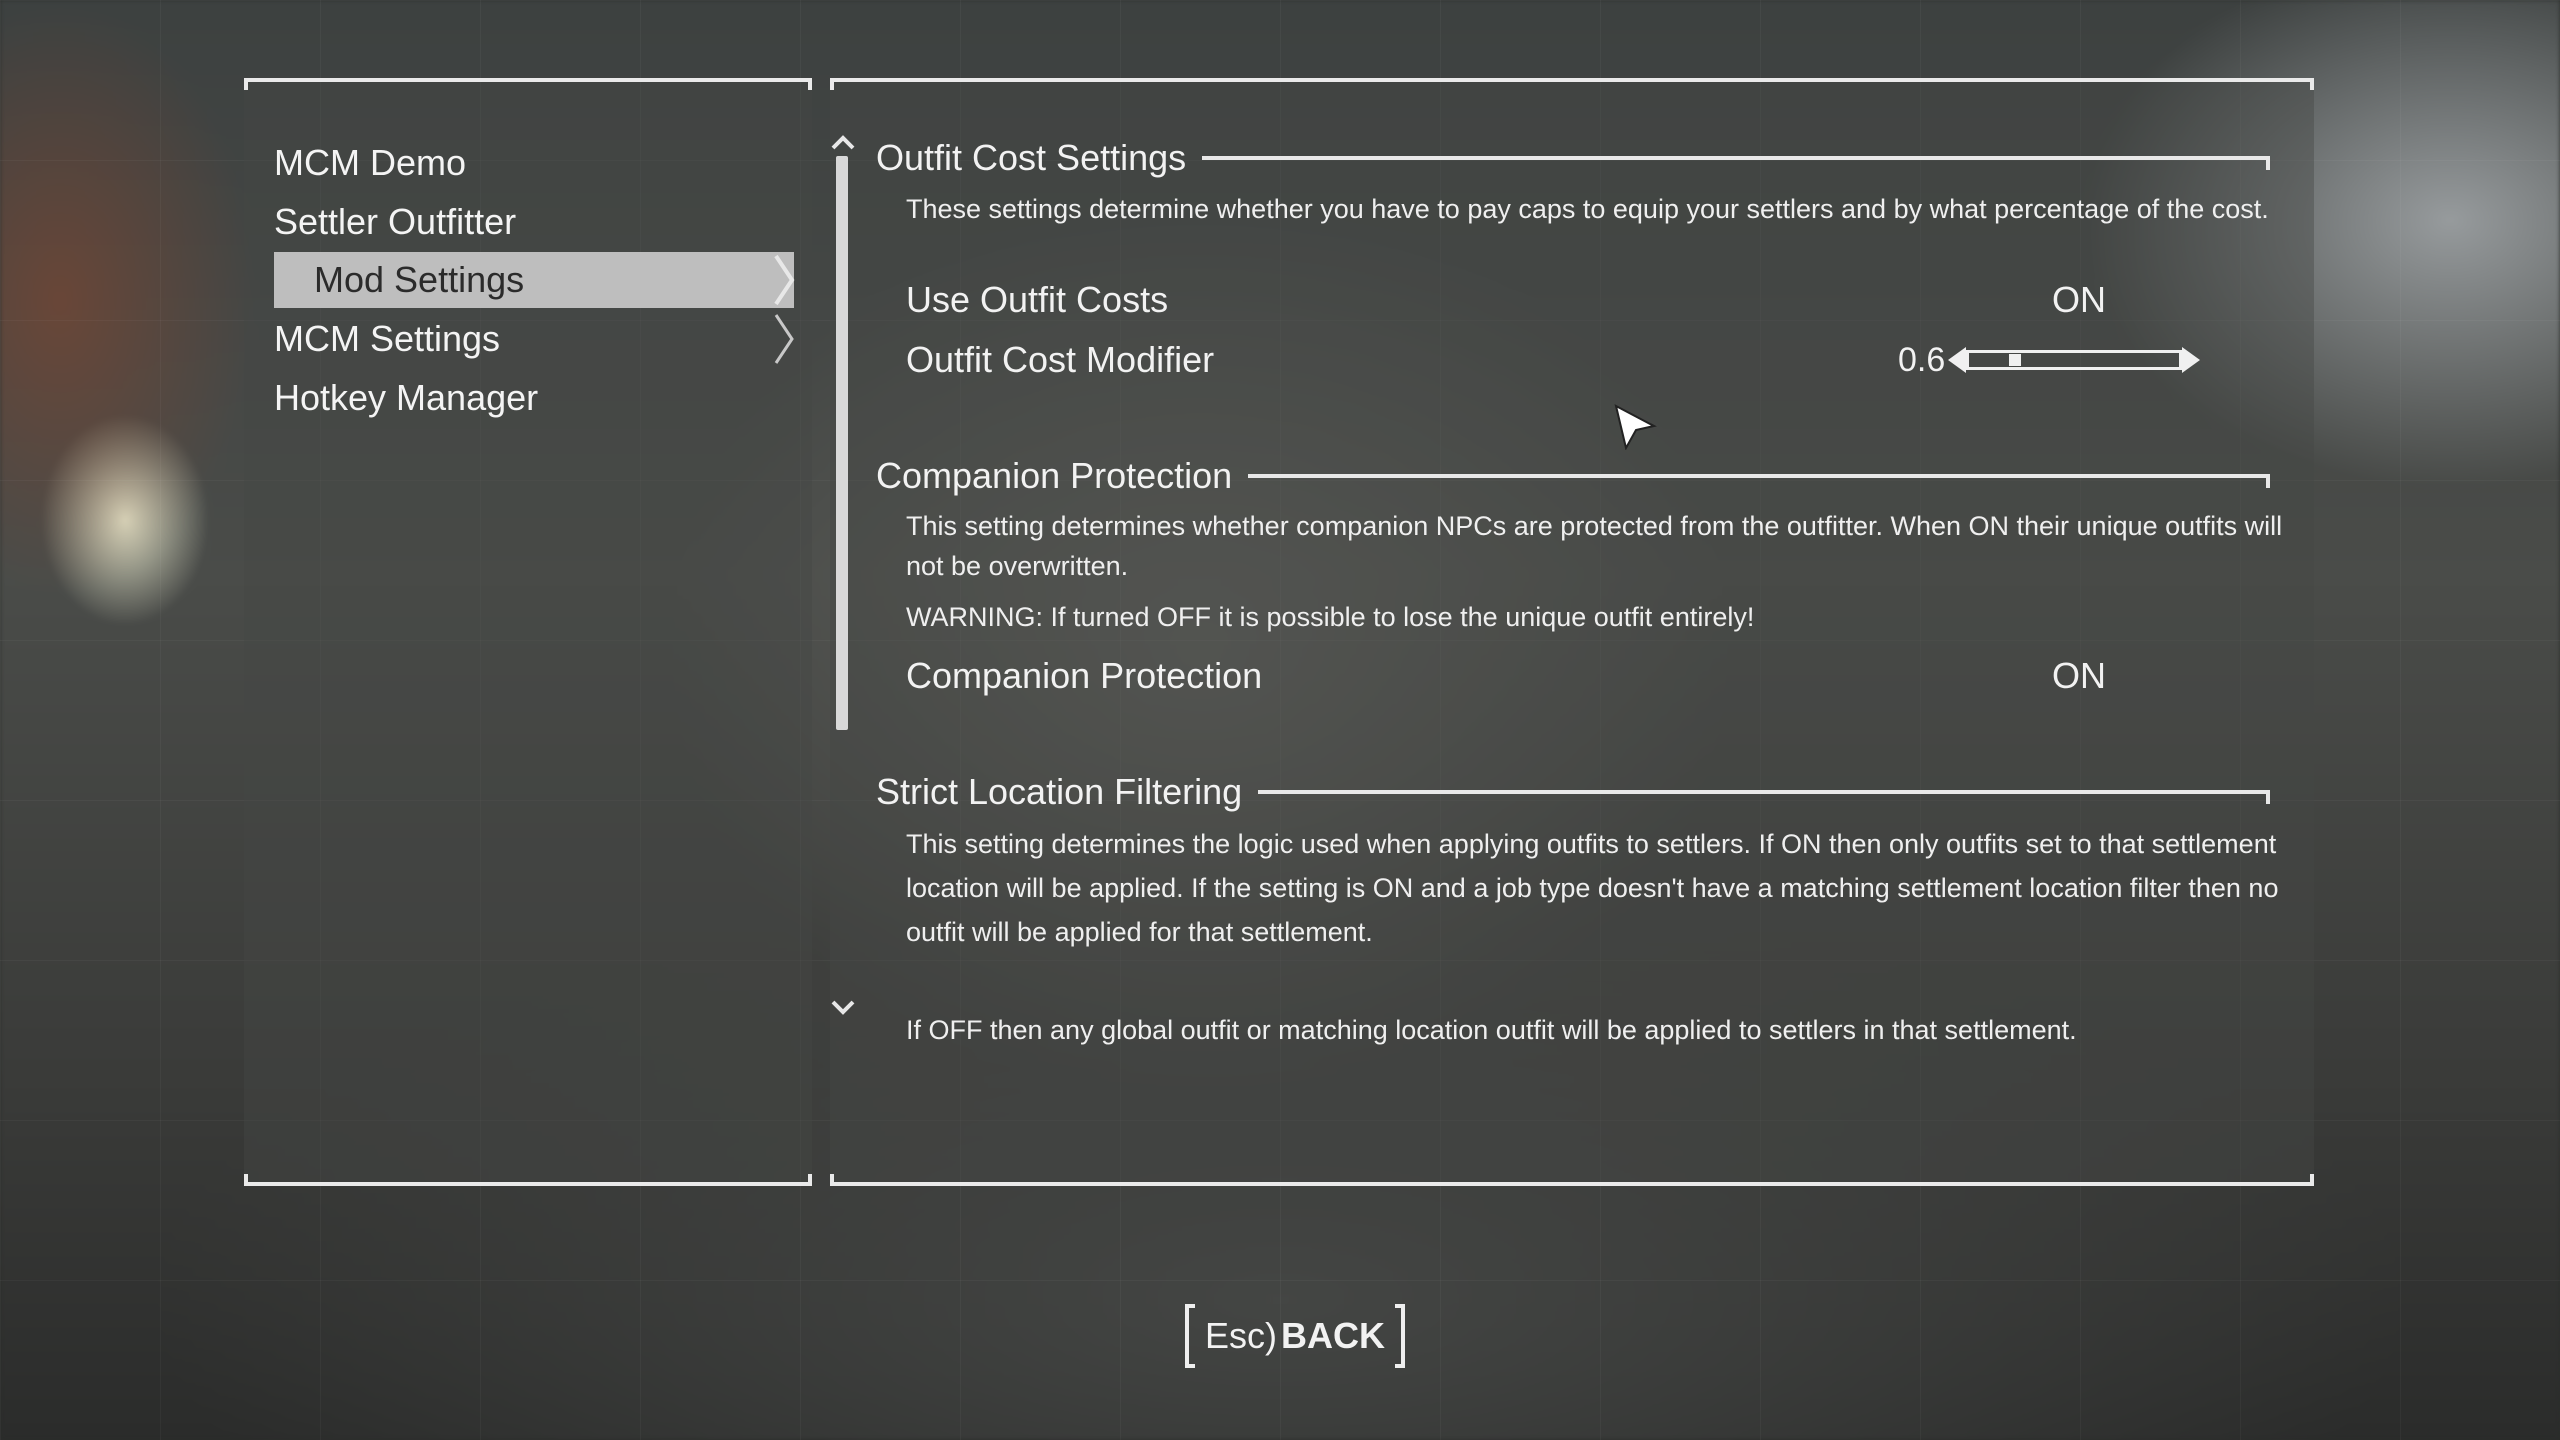 The image size is (2560, 1440). I want to click on menu-item-settler-outfitter: Settler Outfitter, so click(534, 222).